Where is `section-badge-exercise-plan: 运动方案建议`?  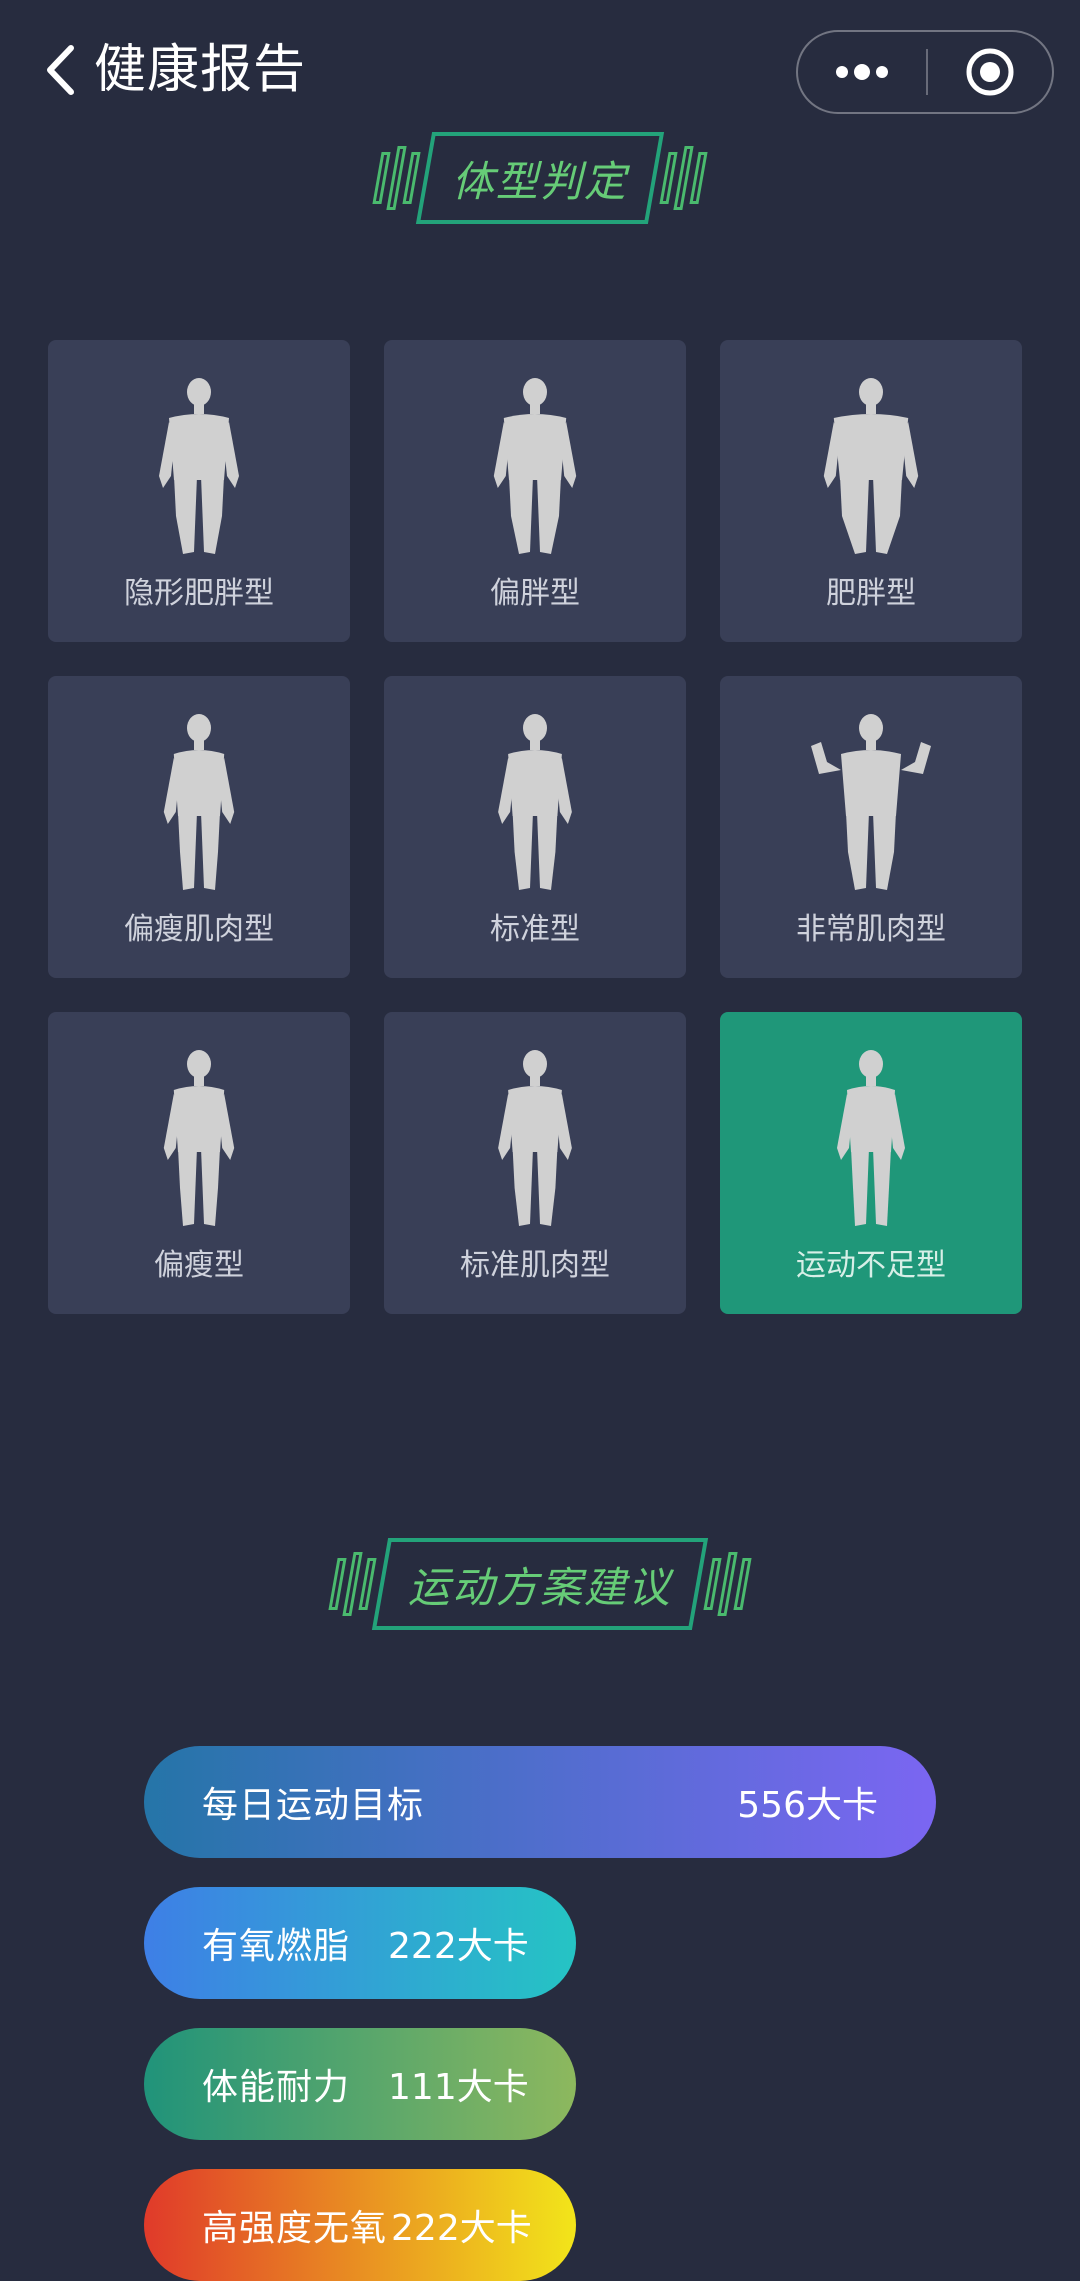
section-badge-exercise-plan: 运动方案建议 is located at coordinates (540, 1584).